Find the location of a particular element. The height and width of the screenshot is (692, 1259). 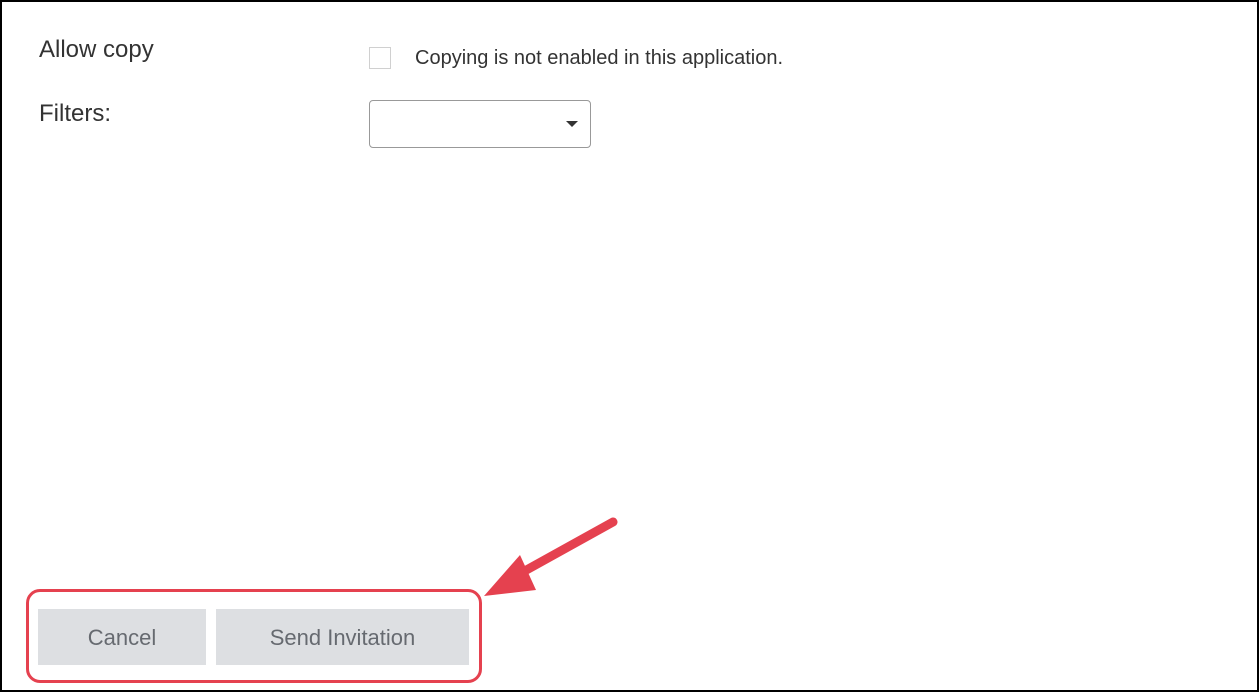

allow-copy-checkbox is located at coordinates (380, 58).